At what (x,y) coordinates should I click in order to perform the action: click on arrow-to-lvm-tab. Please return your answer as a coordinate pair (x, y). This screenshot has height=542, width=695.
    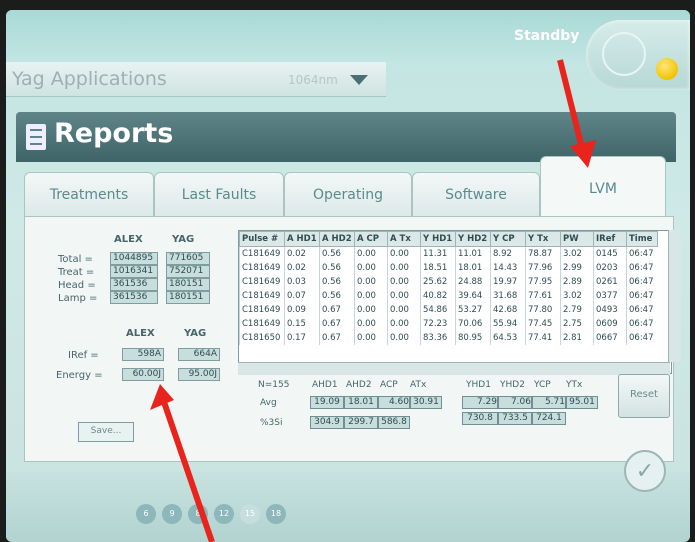
    Looking at the image, I should click on (576, 113).